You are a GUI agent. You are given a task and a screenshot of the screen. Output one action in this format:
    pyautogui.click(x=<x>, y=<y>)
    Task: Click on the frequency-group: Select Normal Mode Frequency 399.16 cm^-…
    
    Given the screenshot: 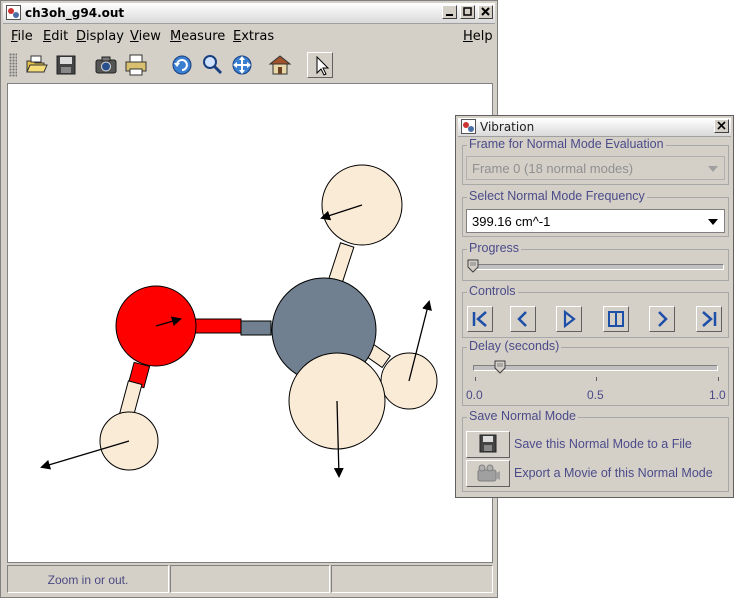 What is the action you would take?
    pyautogui.click(x=595, y=213)
    